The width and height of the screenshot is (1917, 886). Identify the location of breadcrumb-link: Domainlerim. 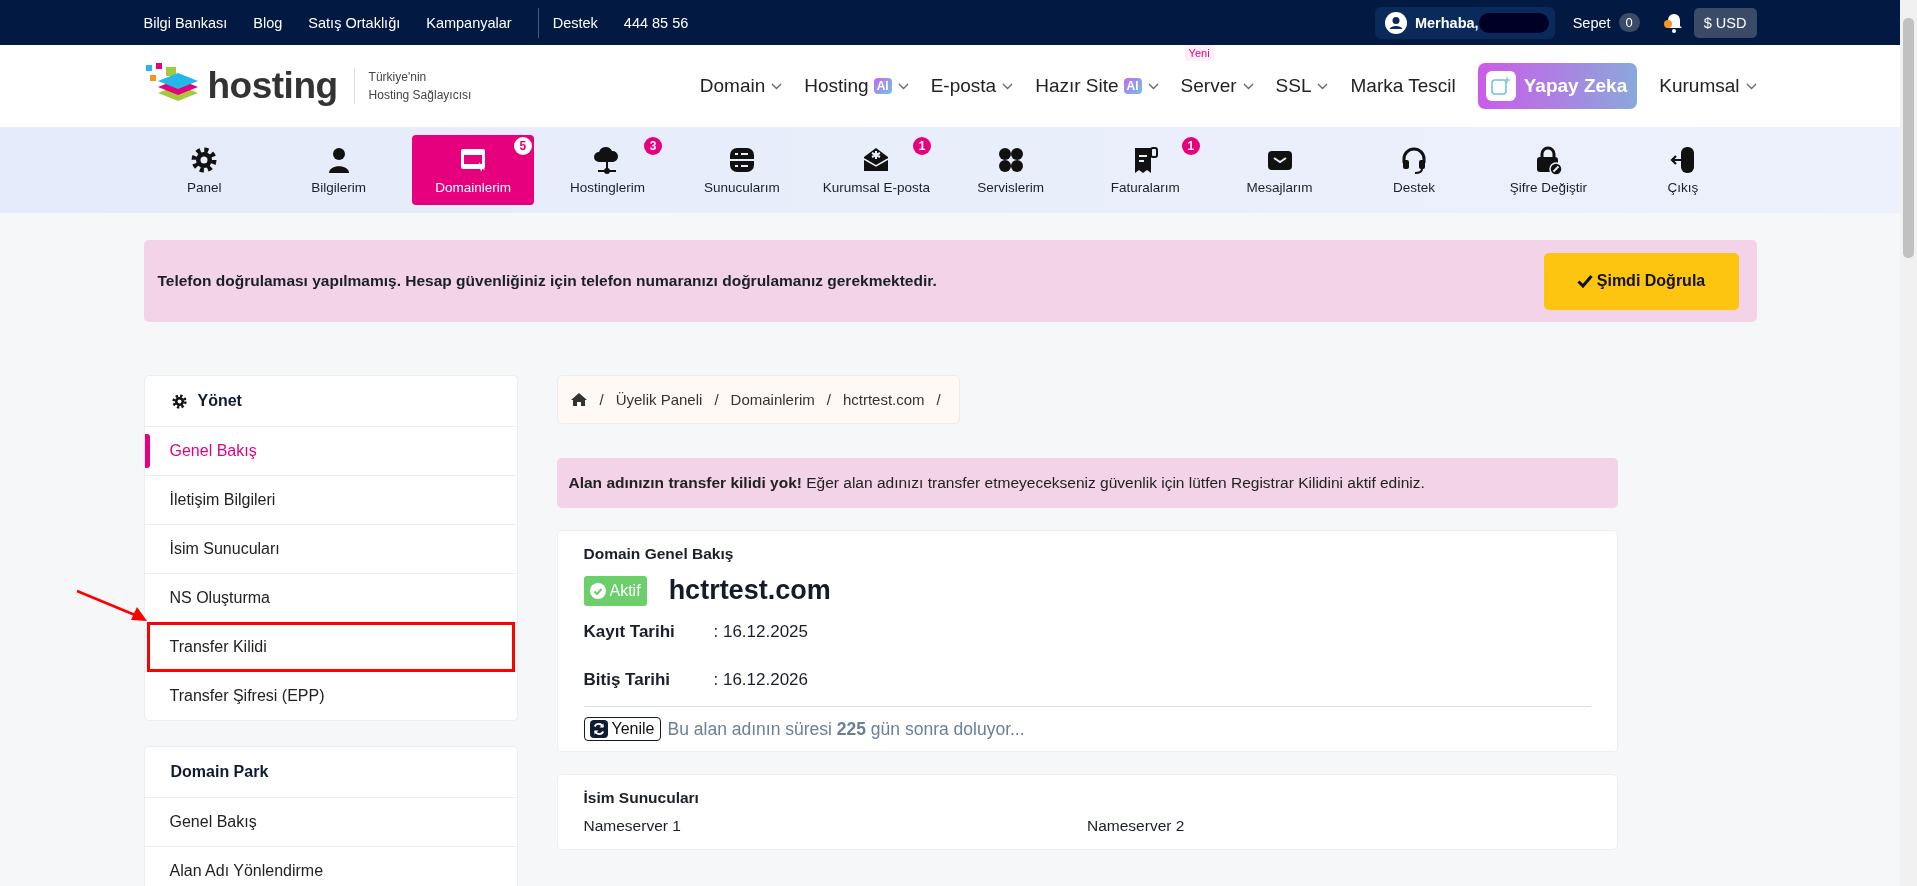
(772, 399).